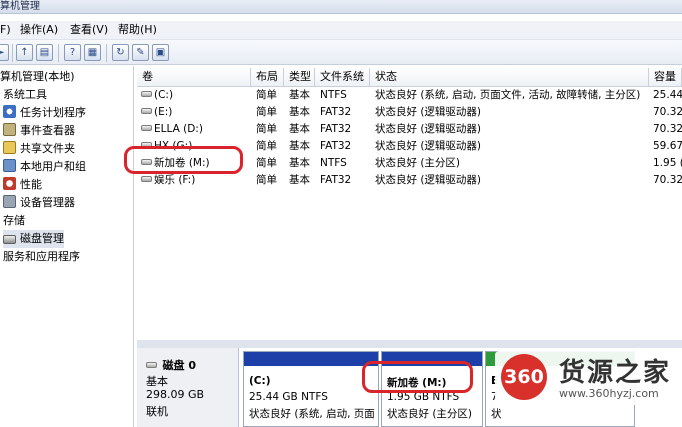 This screenshot has height=427, width=682. I want to click on partition-name: (C:), so click(260, 381).